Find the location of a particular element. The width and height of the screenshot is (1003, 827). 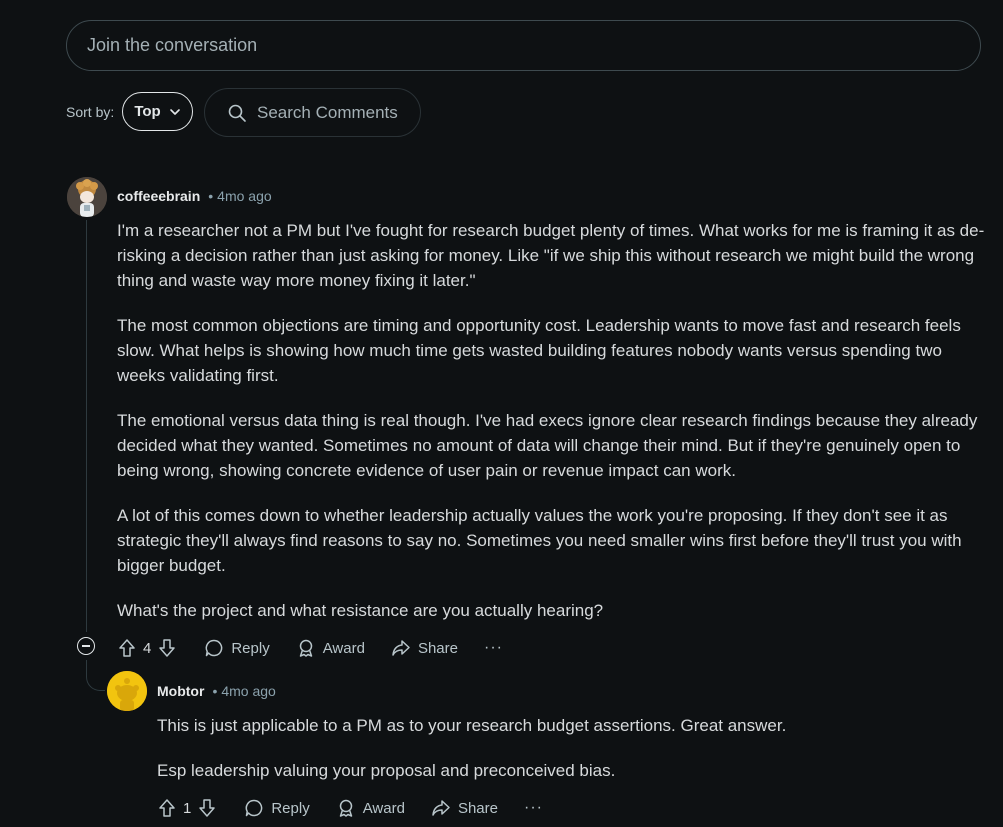

collapse-thread-button is located at coordinates (86, 646).